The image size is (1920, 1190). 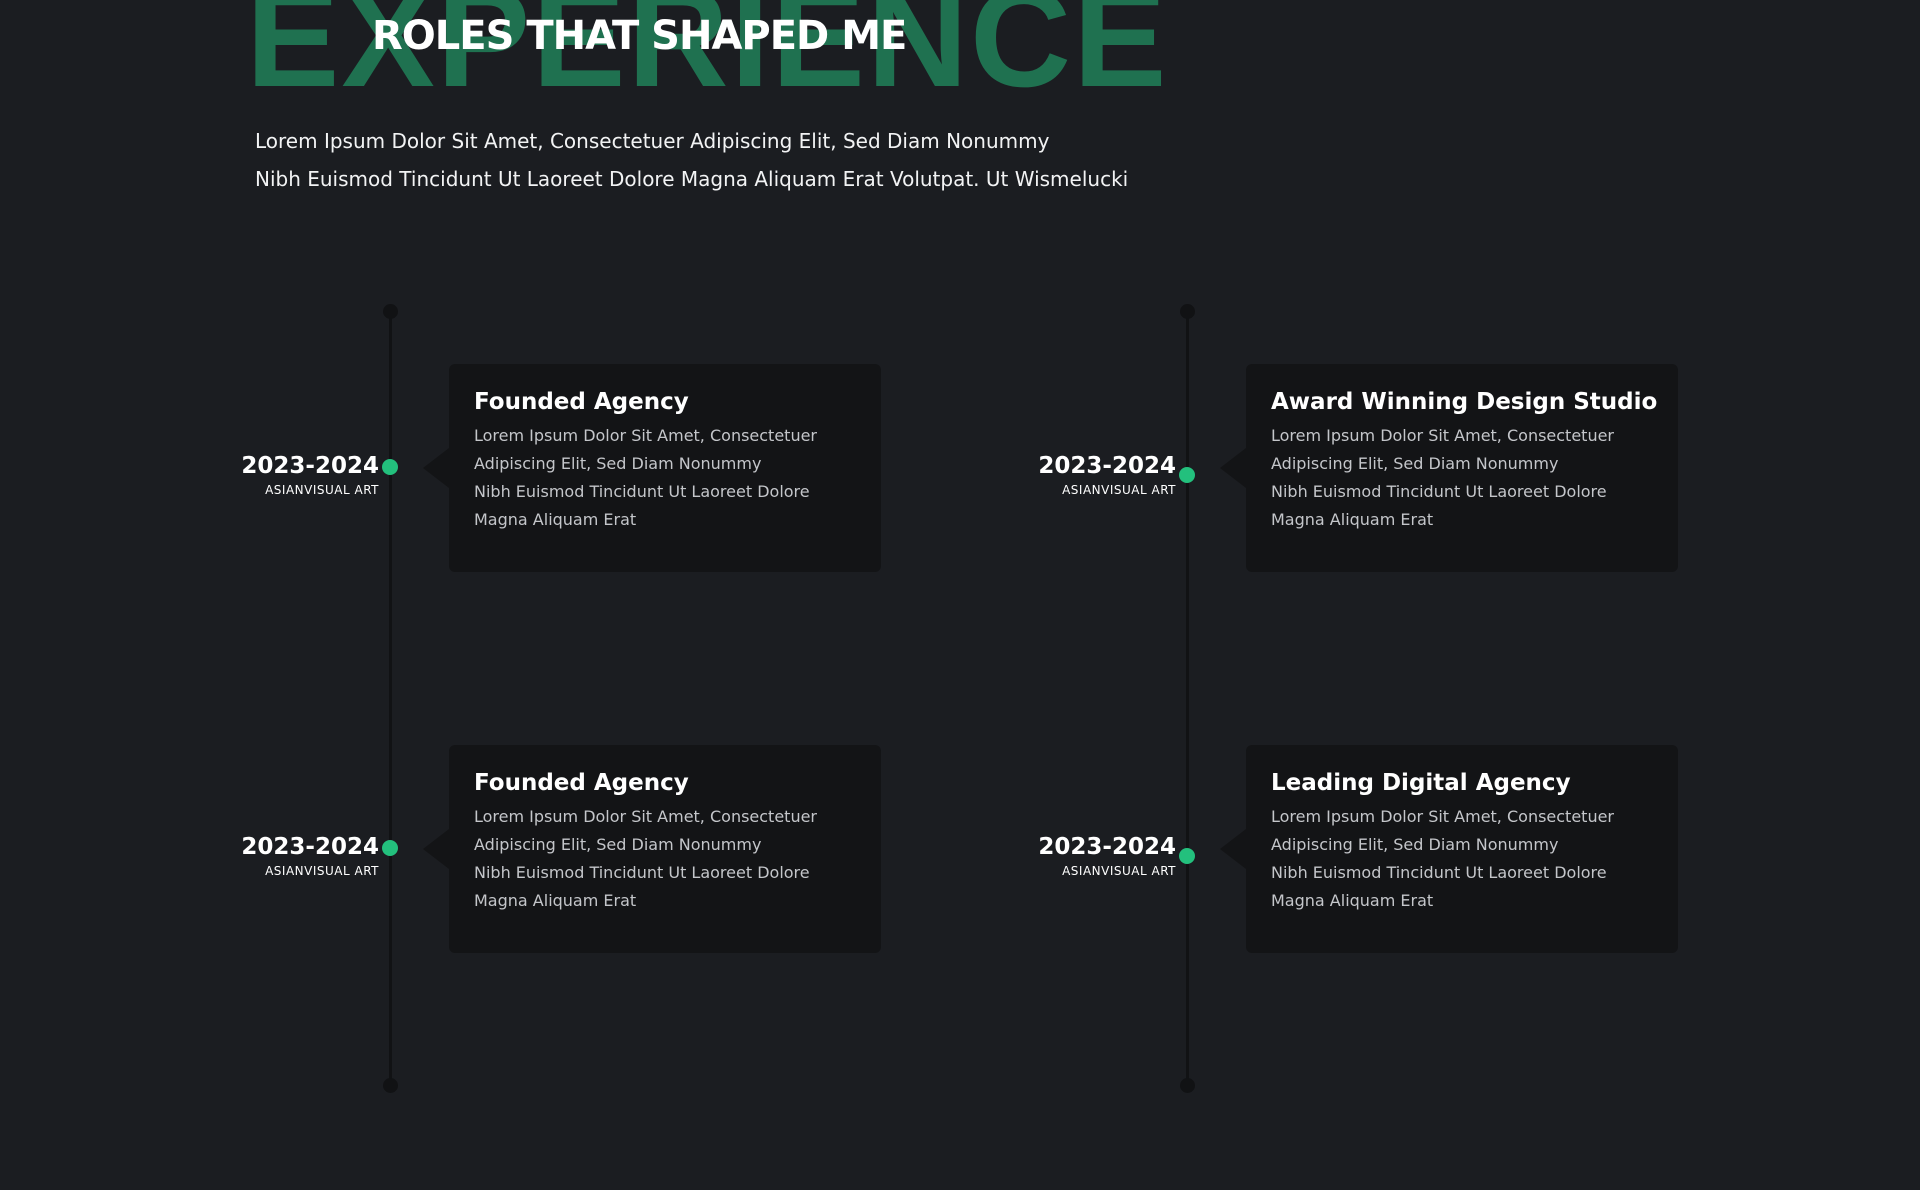 What do you see at coordinates (1421, 783) in the screenshot?
I see `card-title: Leading Digital Agency` at bounding box center [1421, 783].